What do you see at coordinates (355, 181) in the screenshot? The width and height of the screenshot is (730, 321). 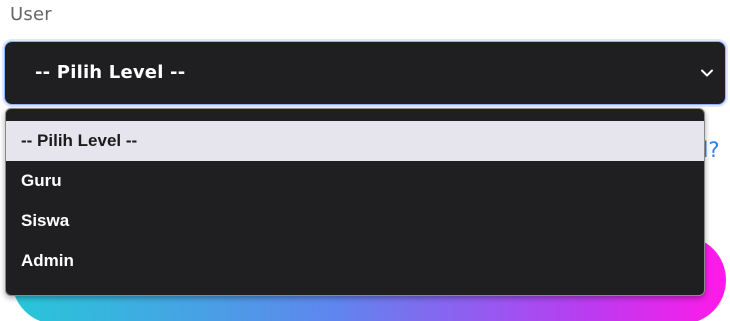 I see `option-guru: Guru` at bounding box center [355, 181].